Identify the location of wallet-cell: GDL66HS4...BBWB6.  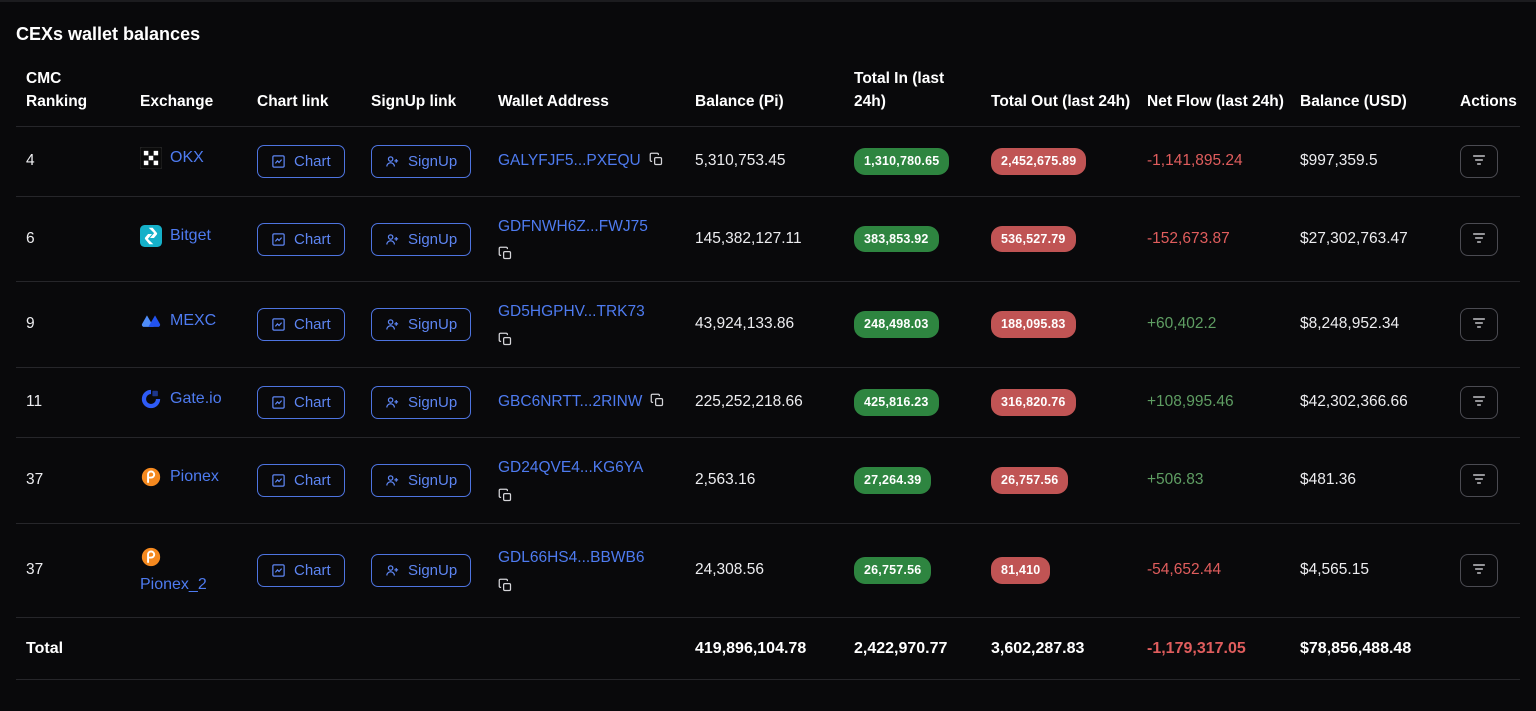
(596, 570).